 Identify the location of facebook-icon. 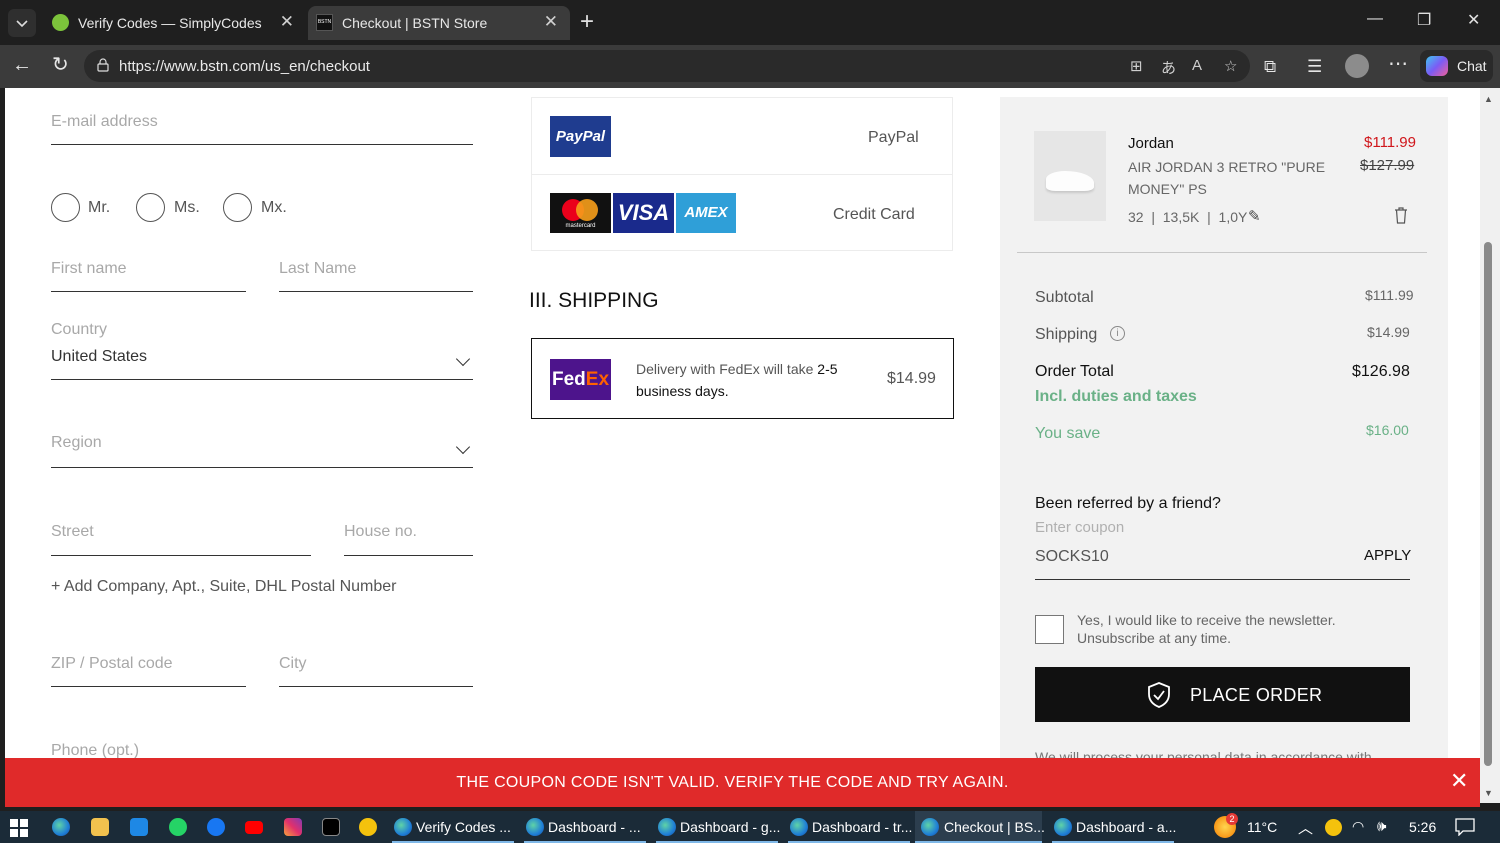
(216, 827).